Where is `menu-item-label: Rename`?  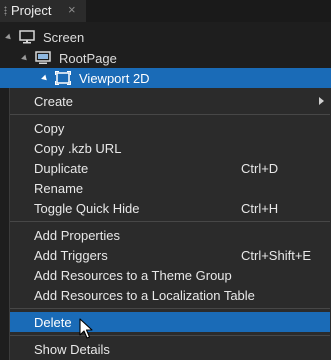
menu-item-label: Rename is located at coordinates (59, 188).